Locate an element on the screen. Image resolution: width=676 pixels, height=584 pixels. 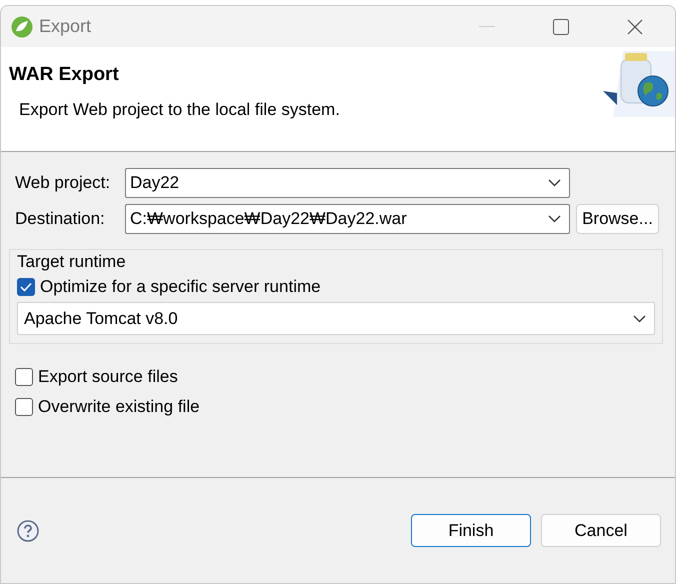
page-title: WAR Export is located at coordinates (64, 75).